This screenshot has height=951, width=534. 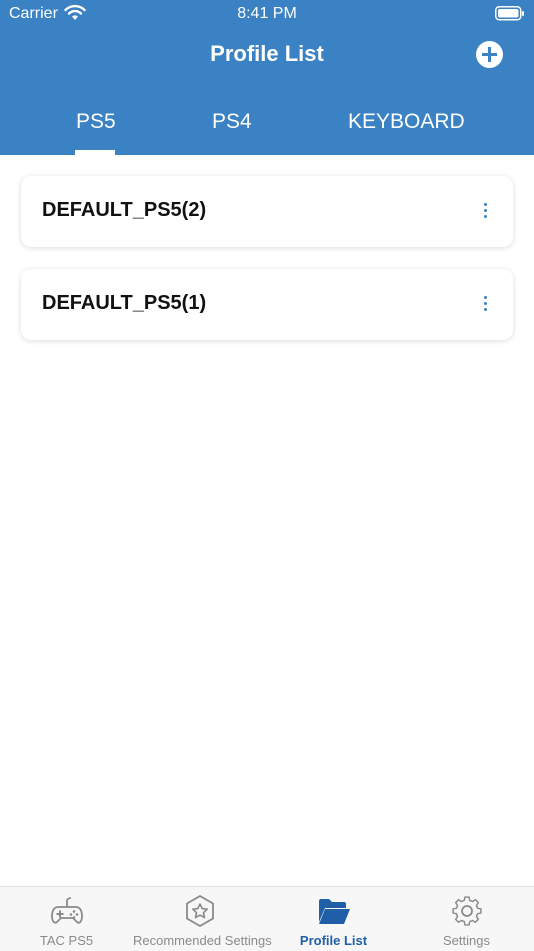 I want to click on page-title: Profile List, so click(x=267, y=53).